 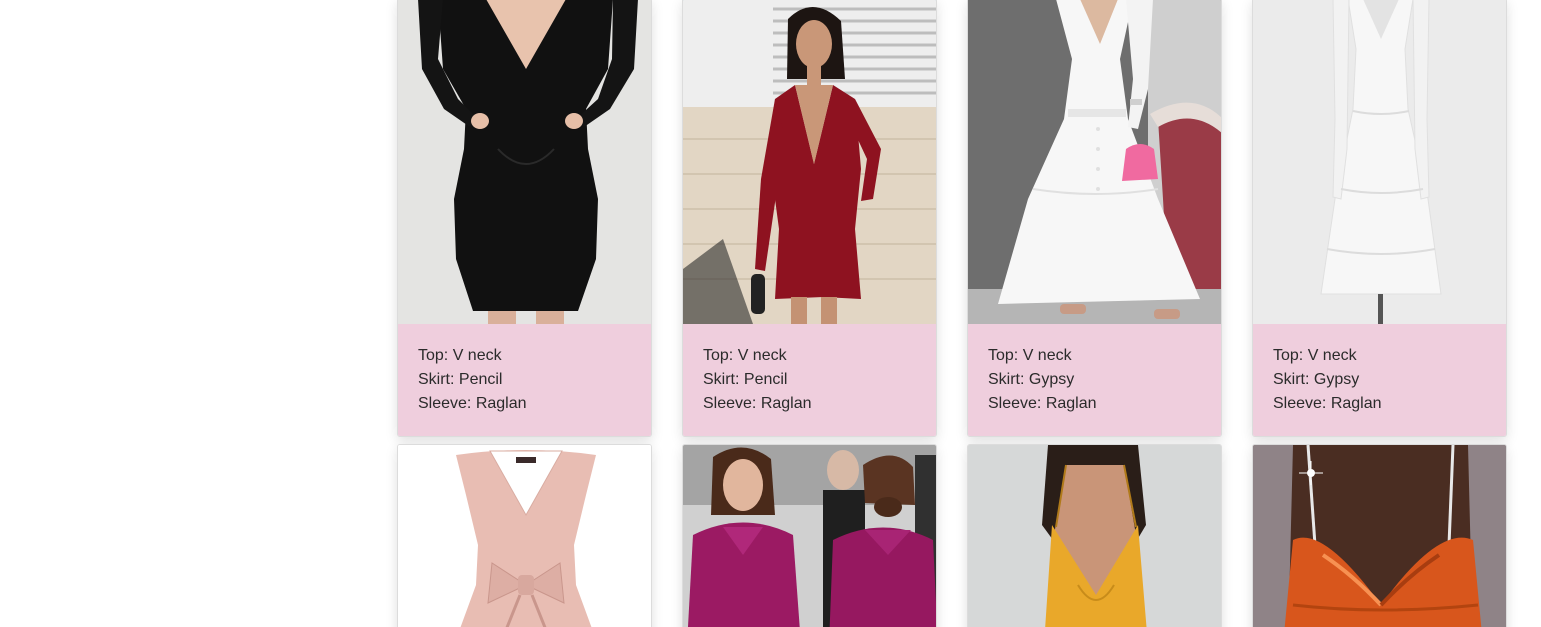 I want to click on product-image-yellow-slip-dress, so click(x=1094, y=536).